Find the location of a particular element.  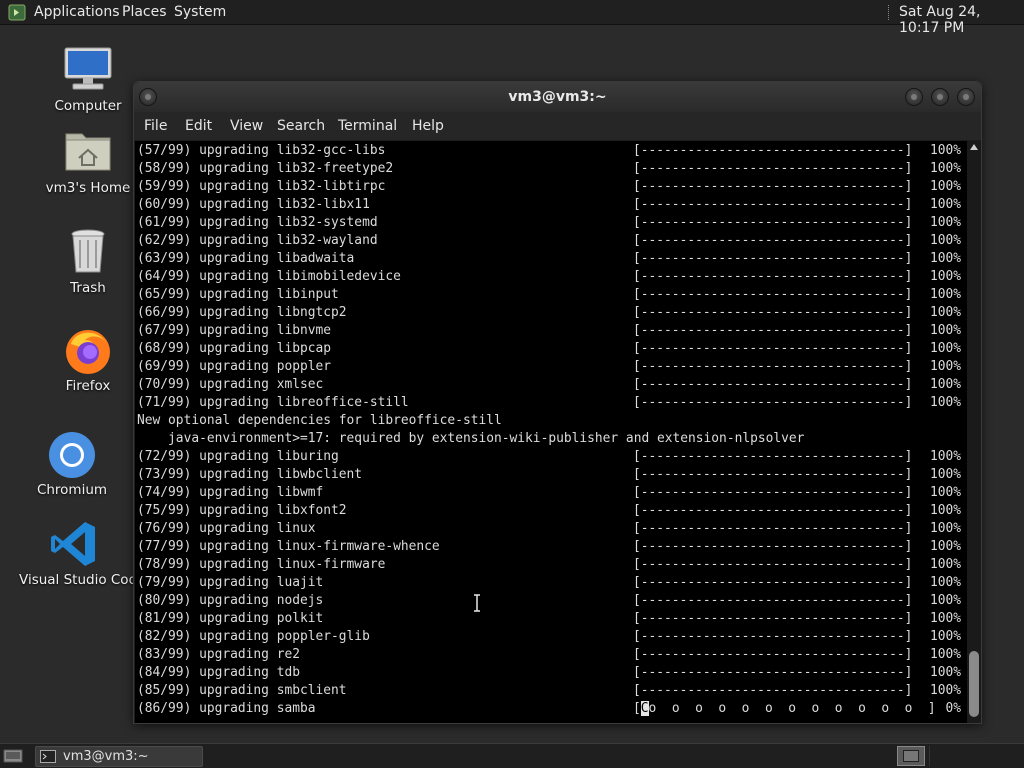

maximize-button is located at coordinates (940, 97).